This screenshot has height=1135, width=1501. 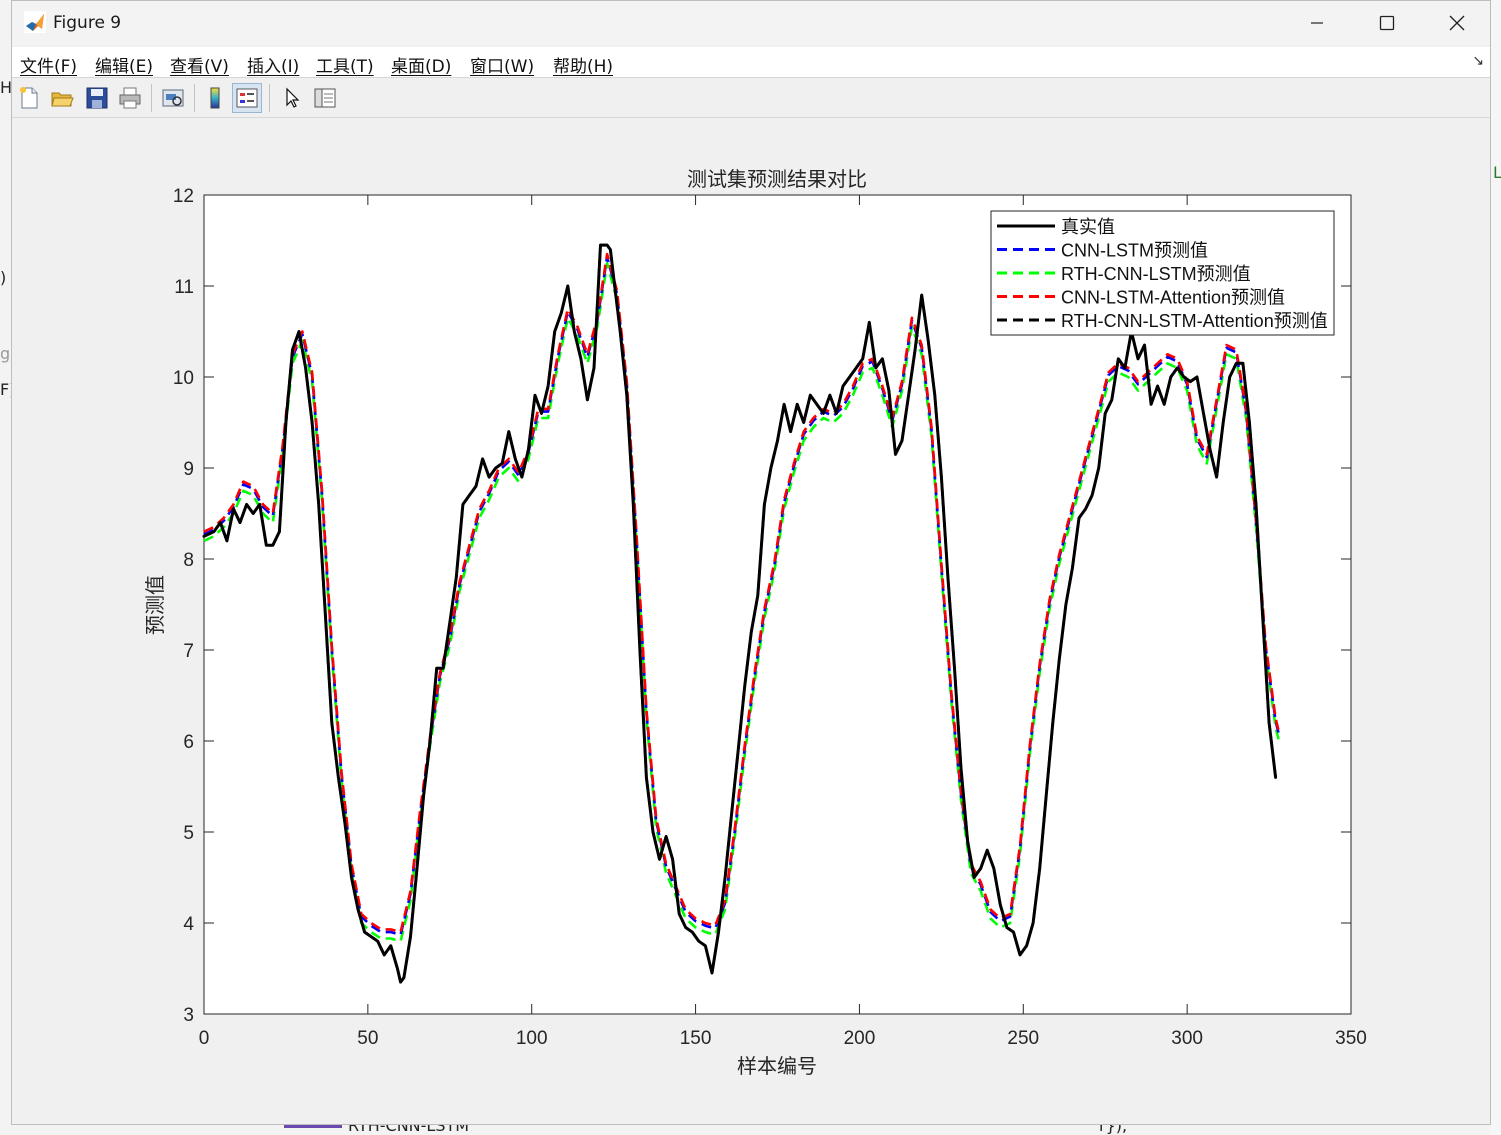 What do you see at coordinates (1088, 227) in the screenshot?
I see `legend-label: 真实值` at bounding box center [1088, 227].